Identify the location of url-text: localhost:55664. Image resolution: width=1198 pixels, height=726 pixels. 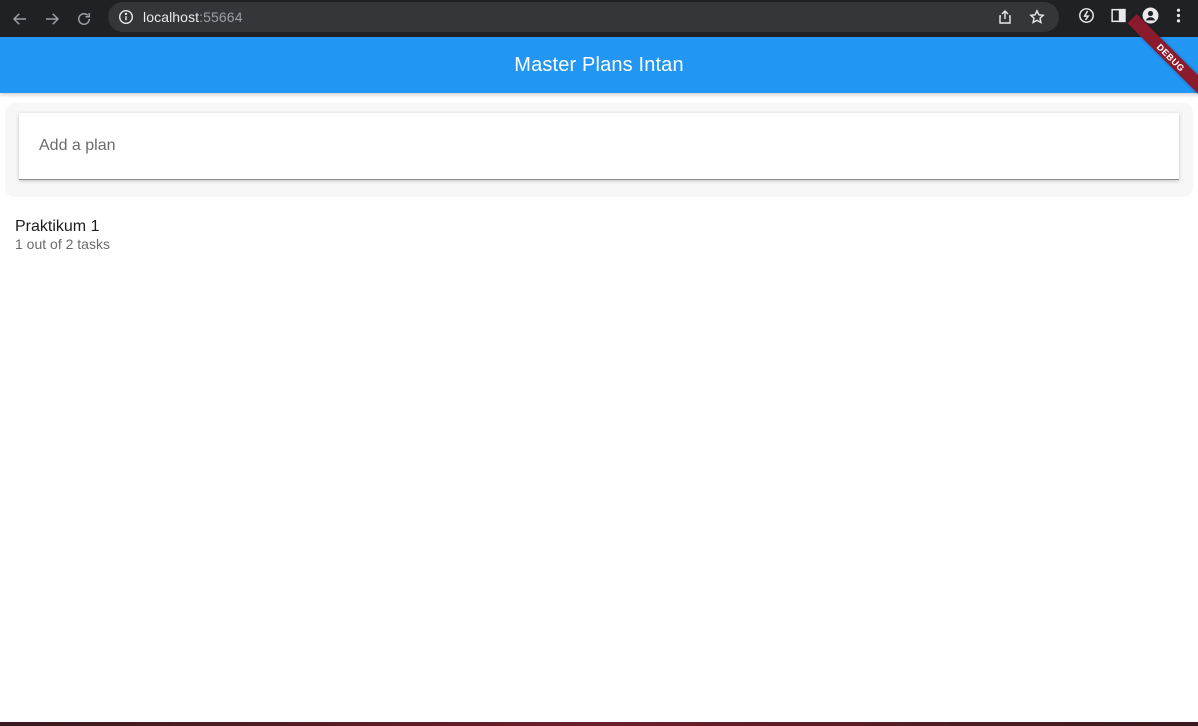
(193, 17).